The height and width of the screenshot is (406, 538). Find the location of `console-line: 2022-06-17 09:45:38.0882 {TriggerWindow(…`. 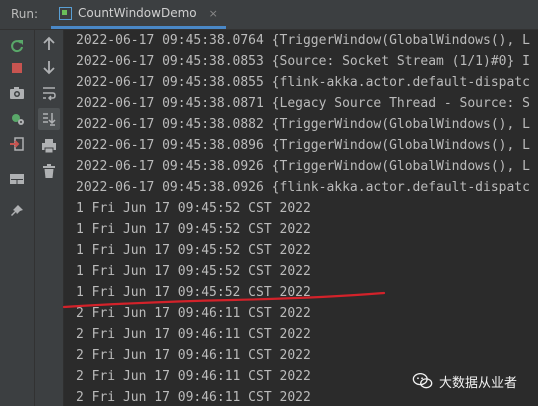

console-line: 2022-06-17 09:45:38.0882 {TriggerWindow(… is located at coordinates (303, 124).